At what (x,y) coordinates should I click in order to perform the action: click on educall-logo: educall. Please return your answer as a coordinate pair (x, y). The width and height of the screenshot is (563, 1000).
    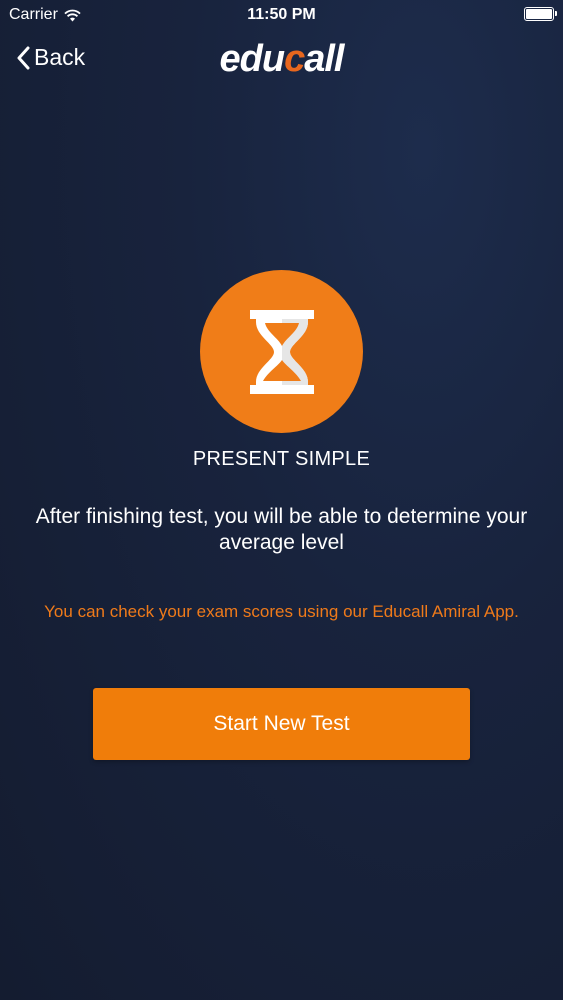
    Looking at the image, I should click on (282, 59).